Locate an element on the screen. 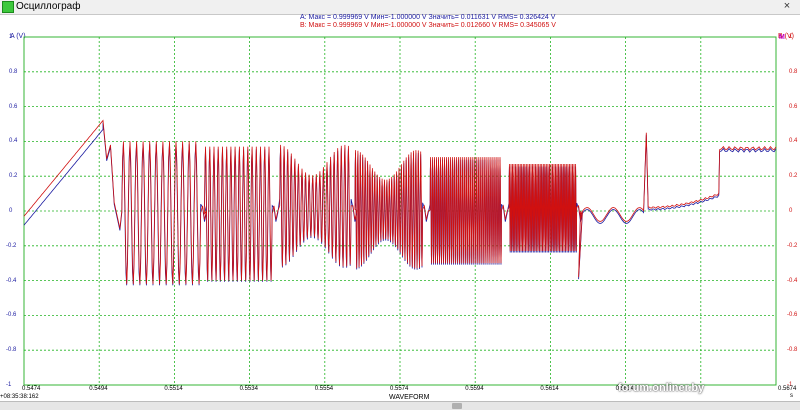 The height and width of the screenshot is (410, 800). x-tick-label: 0.5514 is located at coordinates (173, 389).